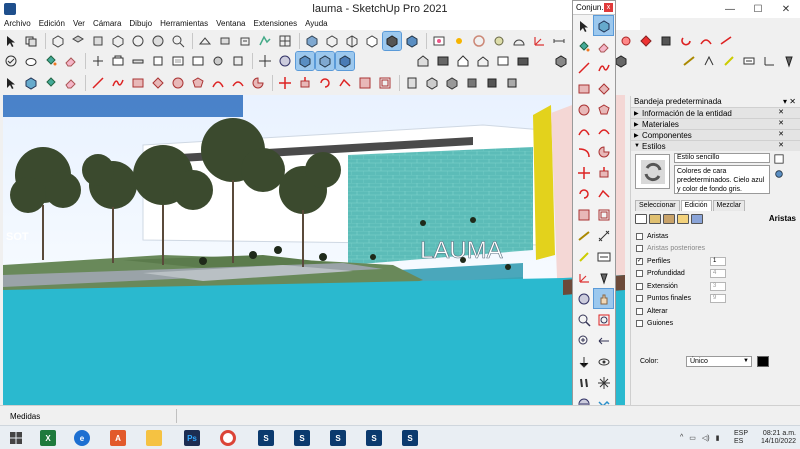  Describe the element at coordinates (583, 130) in the screenshot. I see `arc-2-icon` at that location.